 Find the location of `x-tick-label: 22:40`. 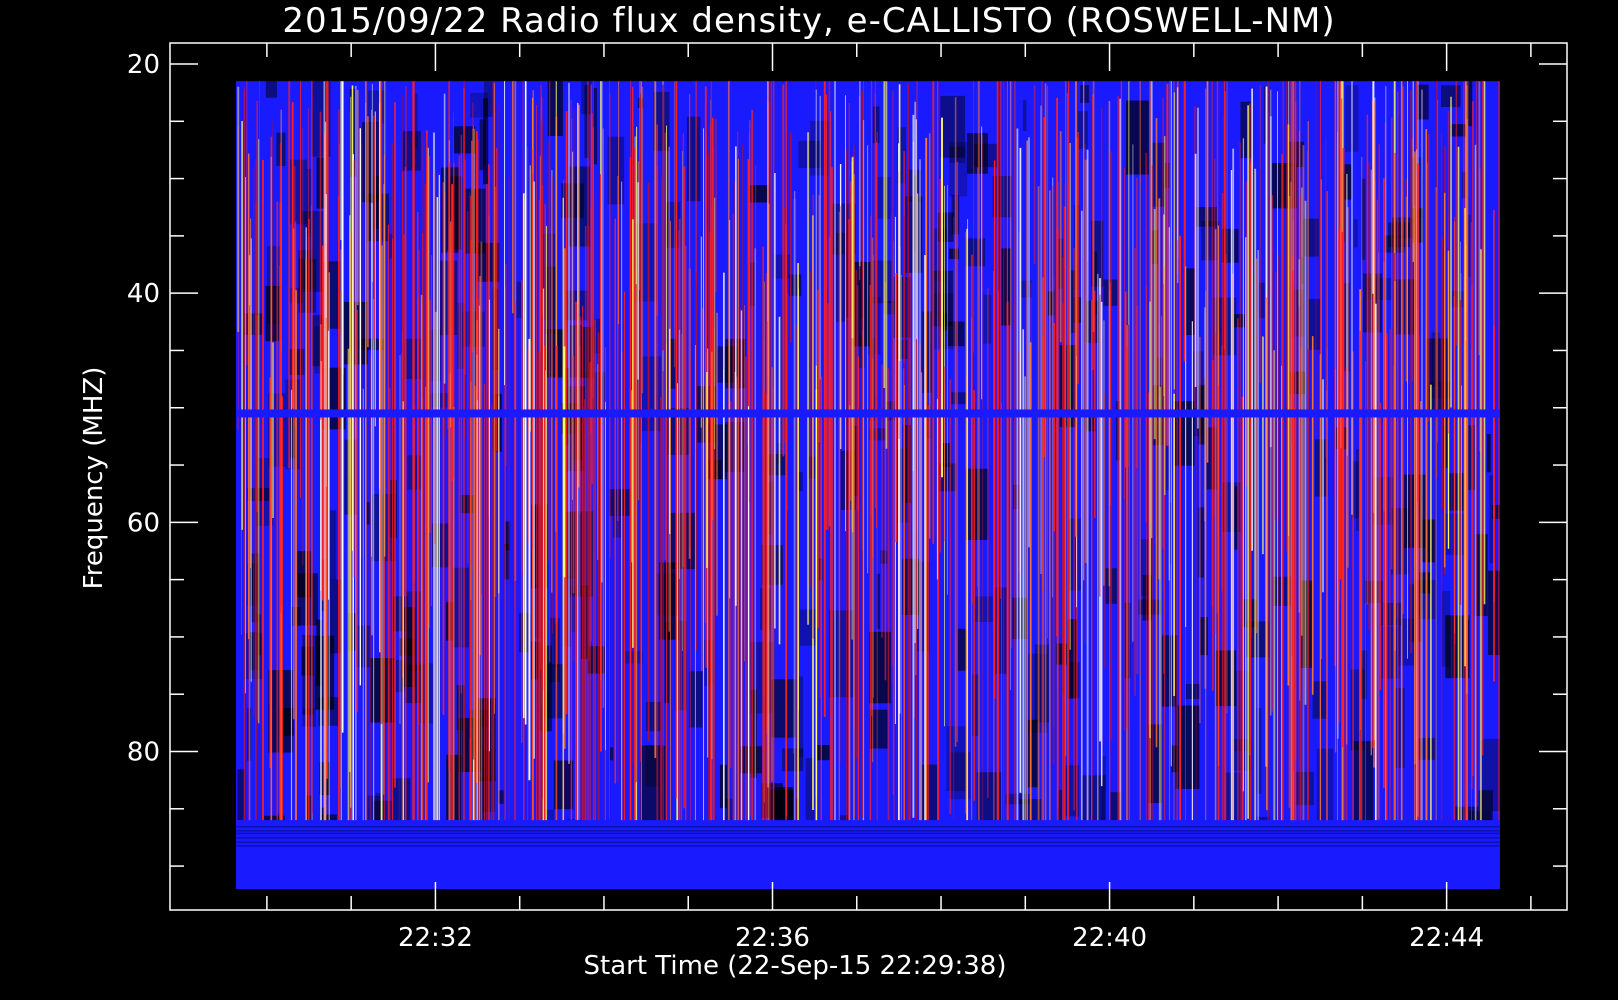

x-tick-label: 22:40 is located at coordinates (1109, 938).